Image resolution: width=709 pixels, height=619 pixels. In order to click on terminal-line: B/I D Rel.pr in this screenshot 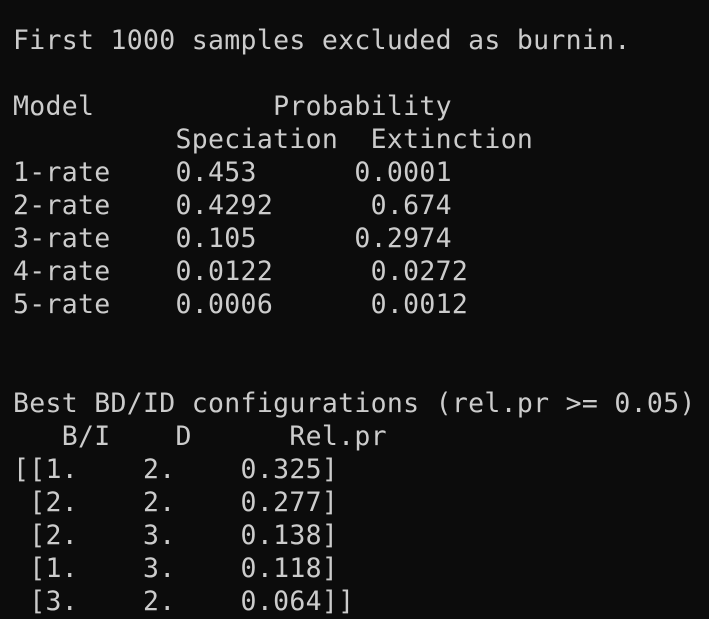, I will do `click(200, 436)`.